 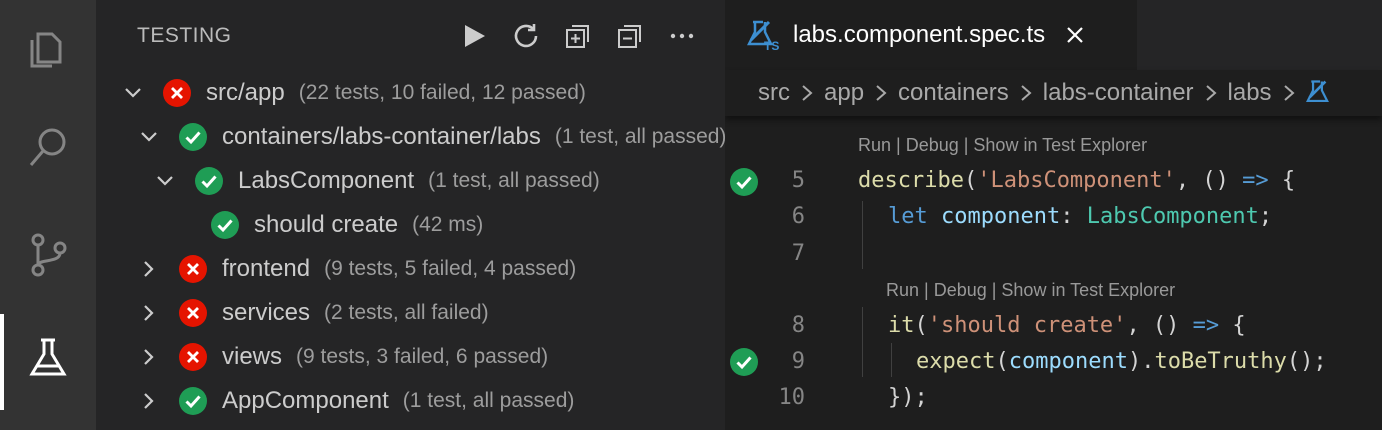 What do you see at coordinates (422, 356) in the screenshot?
I see `test-item-description: (9 tests, 3 failed, 6 passed)` at bounding box center [422, 356].